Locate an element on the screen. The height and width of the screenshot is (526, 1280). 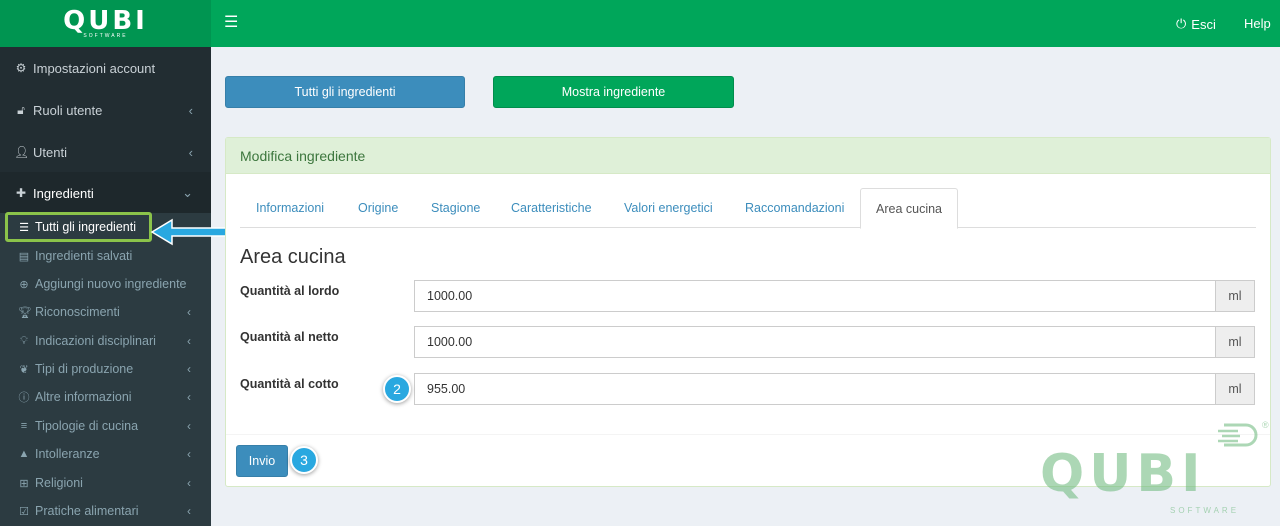
sidebar-item-label: Utenti is located at coordinates (50, 152).